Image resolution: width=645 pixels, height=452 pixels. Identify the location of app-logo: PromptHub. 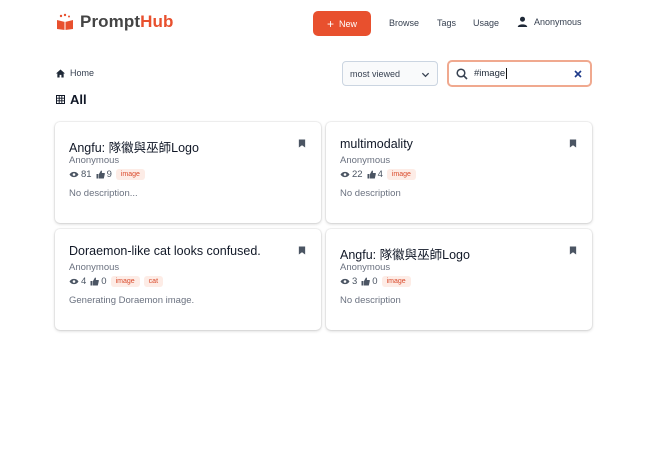
(114, 22).